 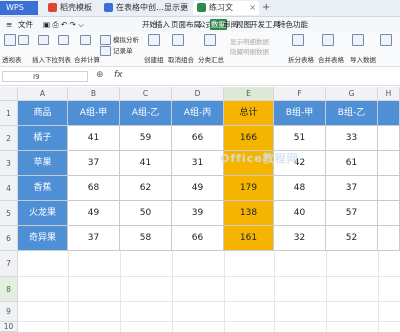 What do you see at coordinates (63, 24) in the screenshot?
I see `menu-icons: ▣ ⎙ ↶ ↷ ⌵` at bounding box center [63, 24].